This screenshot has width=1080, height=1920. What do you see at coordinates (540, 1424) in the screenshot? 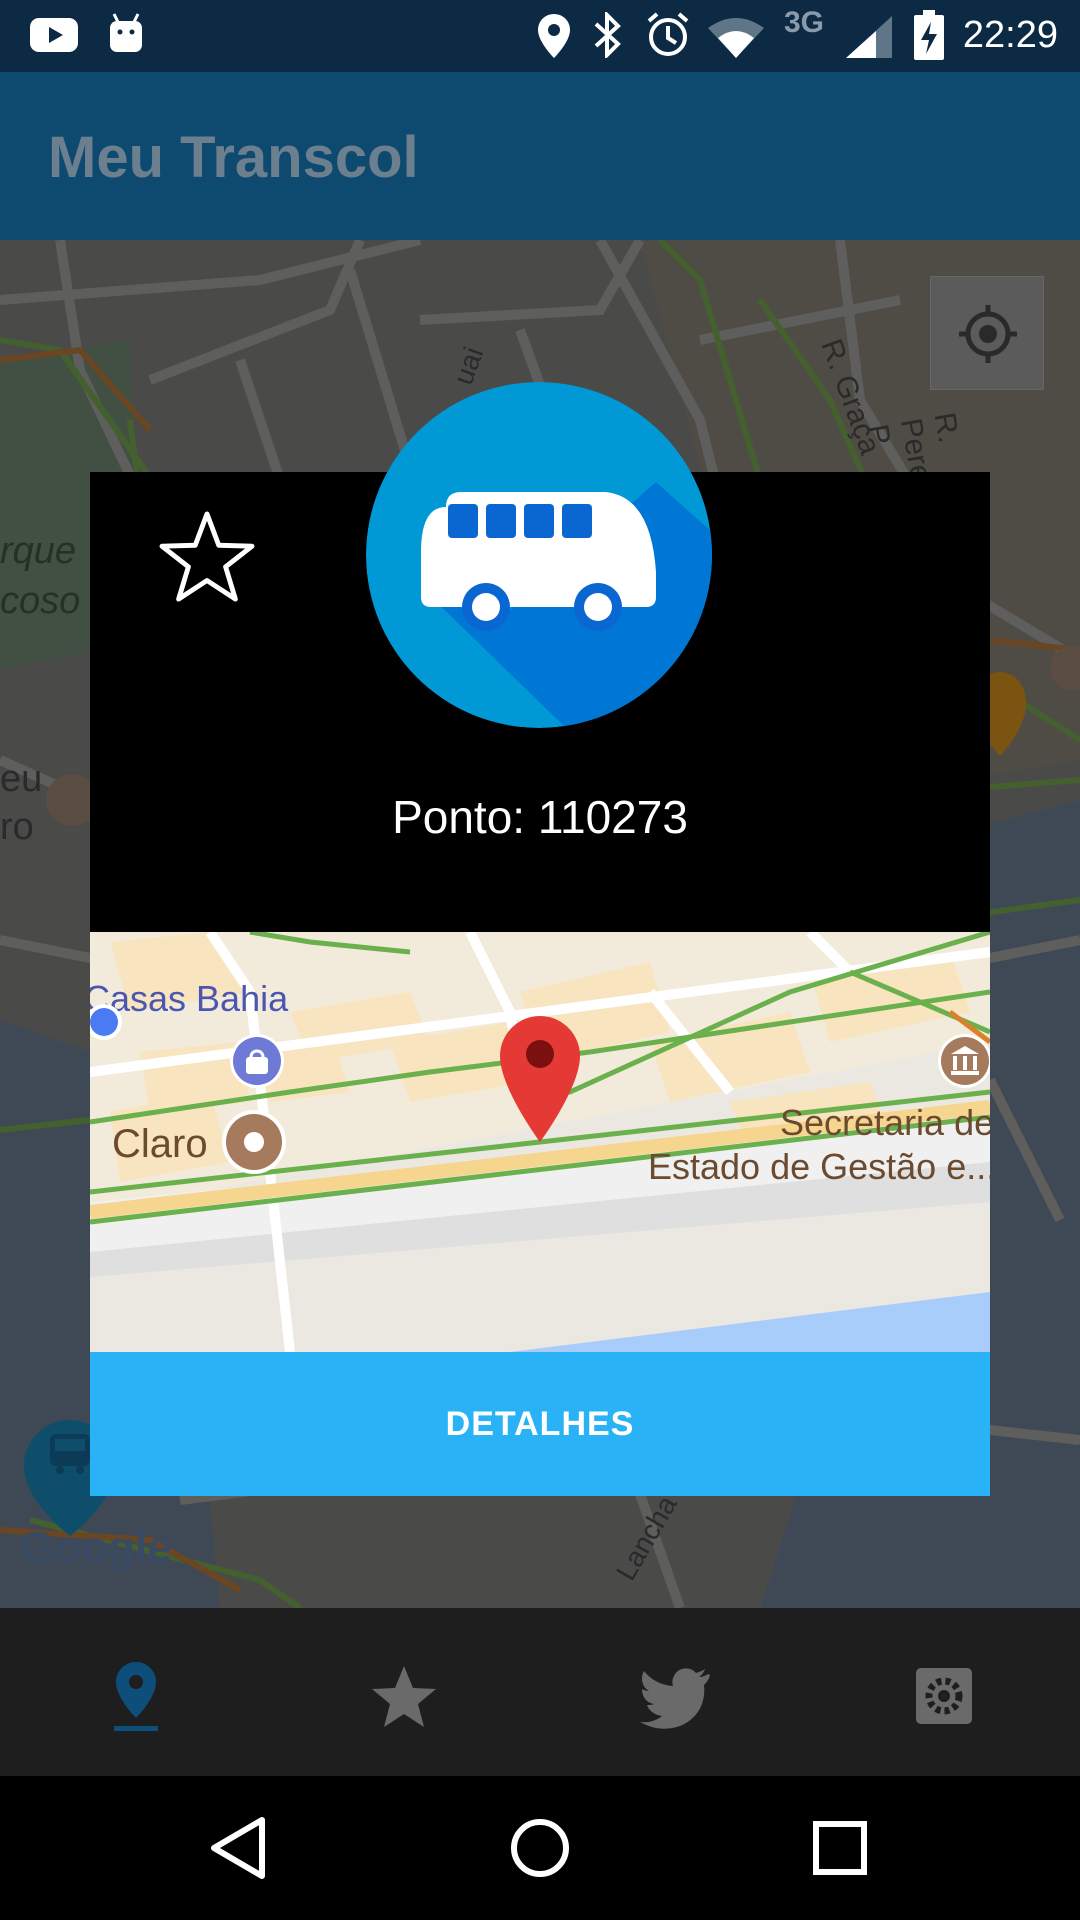
I see `details-button: DETALHES` at bounding box center [540, 1424].